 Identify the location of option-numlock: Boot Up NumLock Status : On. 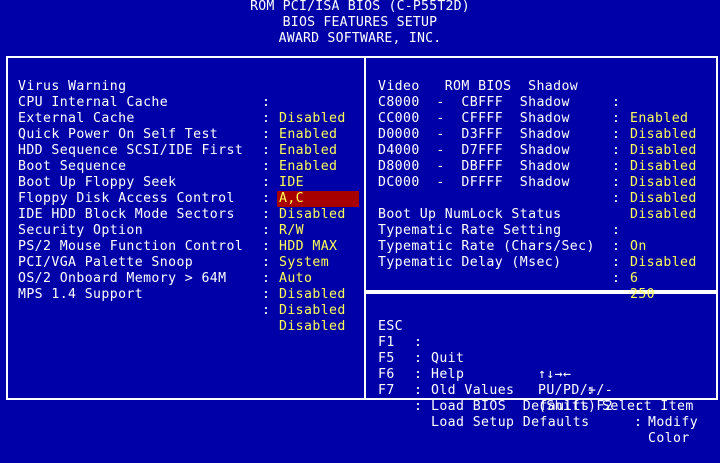
(360, 222).